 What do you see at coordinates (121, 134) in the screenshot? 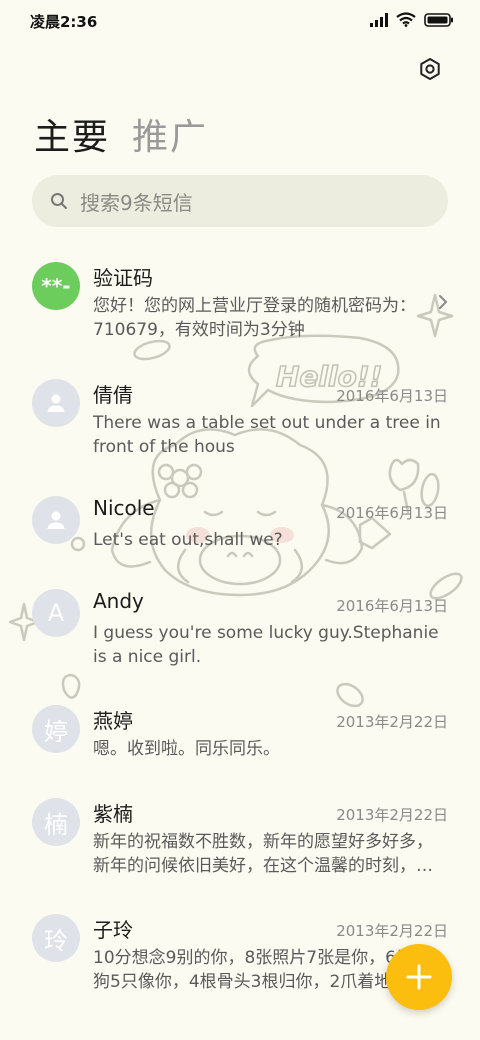
I see `tab-bar: 主要 推广` at bounding box center [121, 134].